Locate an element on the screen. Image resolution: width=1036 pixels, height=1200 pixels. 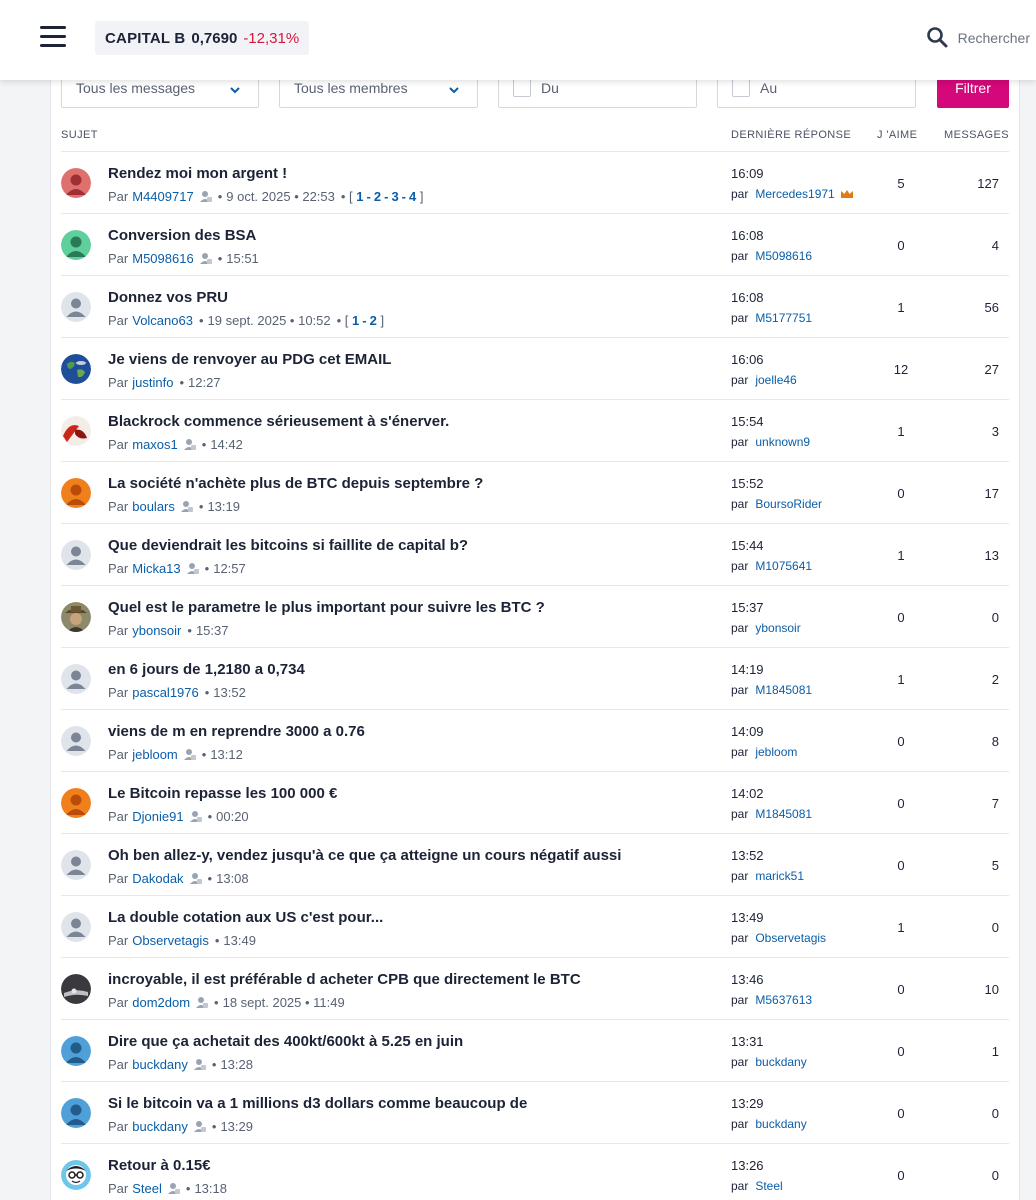
topic-title-link: Le Bitcoin repasse les 100 000 € is located at coordinates (222, 793).